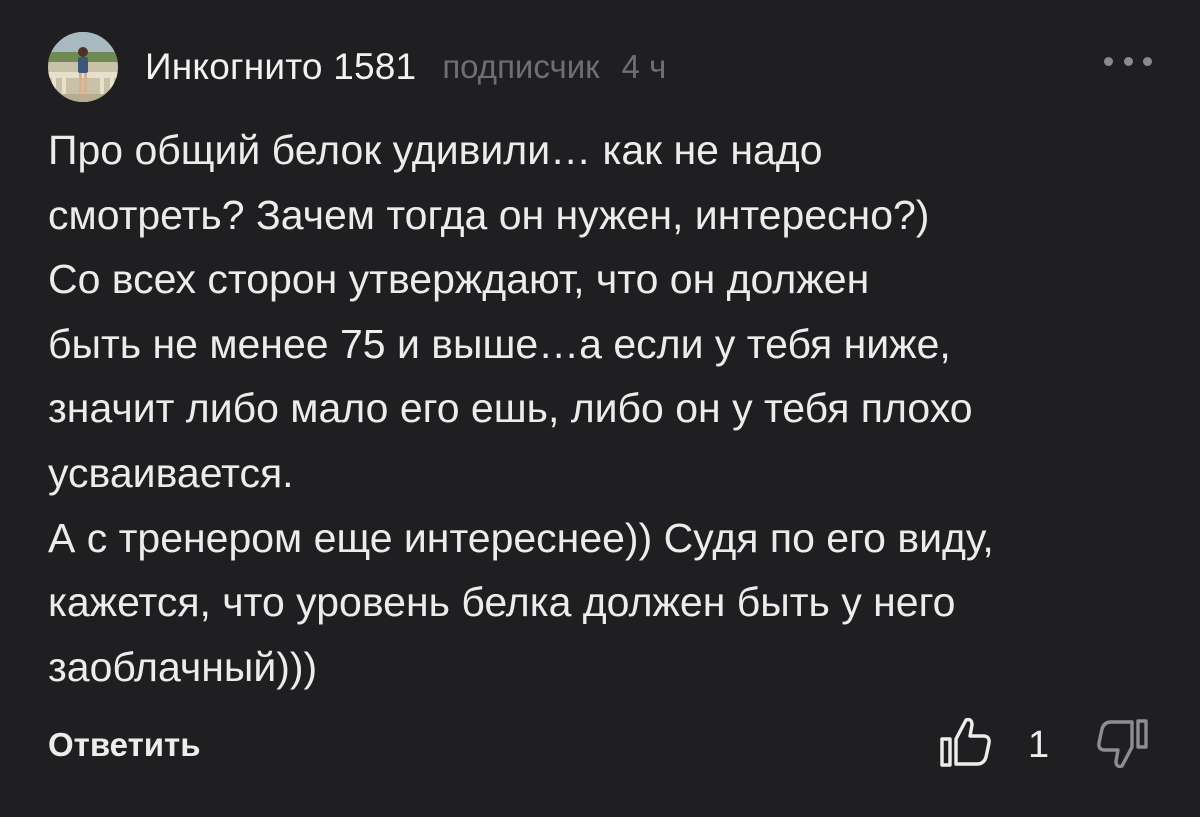  I want to click on author-name: Инкогнито 1581, so click(280, 67).